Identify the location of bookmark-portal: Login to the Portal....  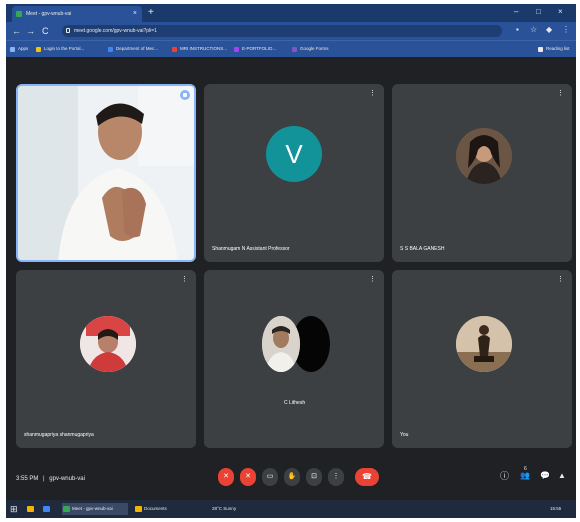
(60, 49).